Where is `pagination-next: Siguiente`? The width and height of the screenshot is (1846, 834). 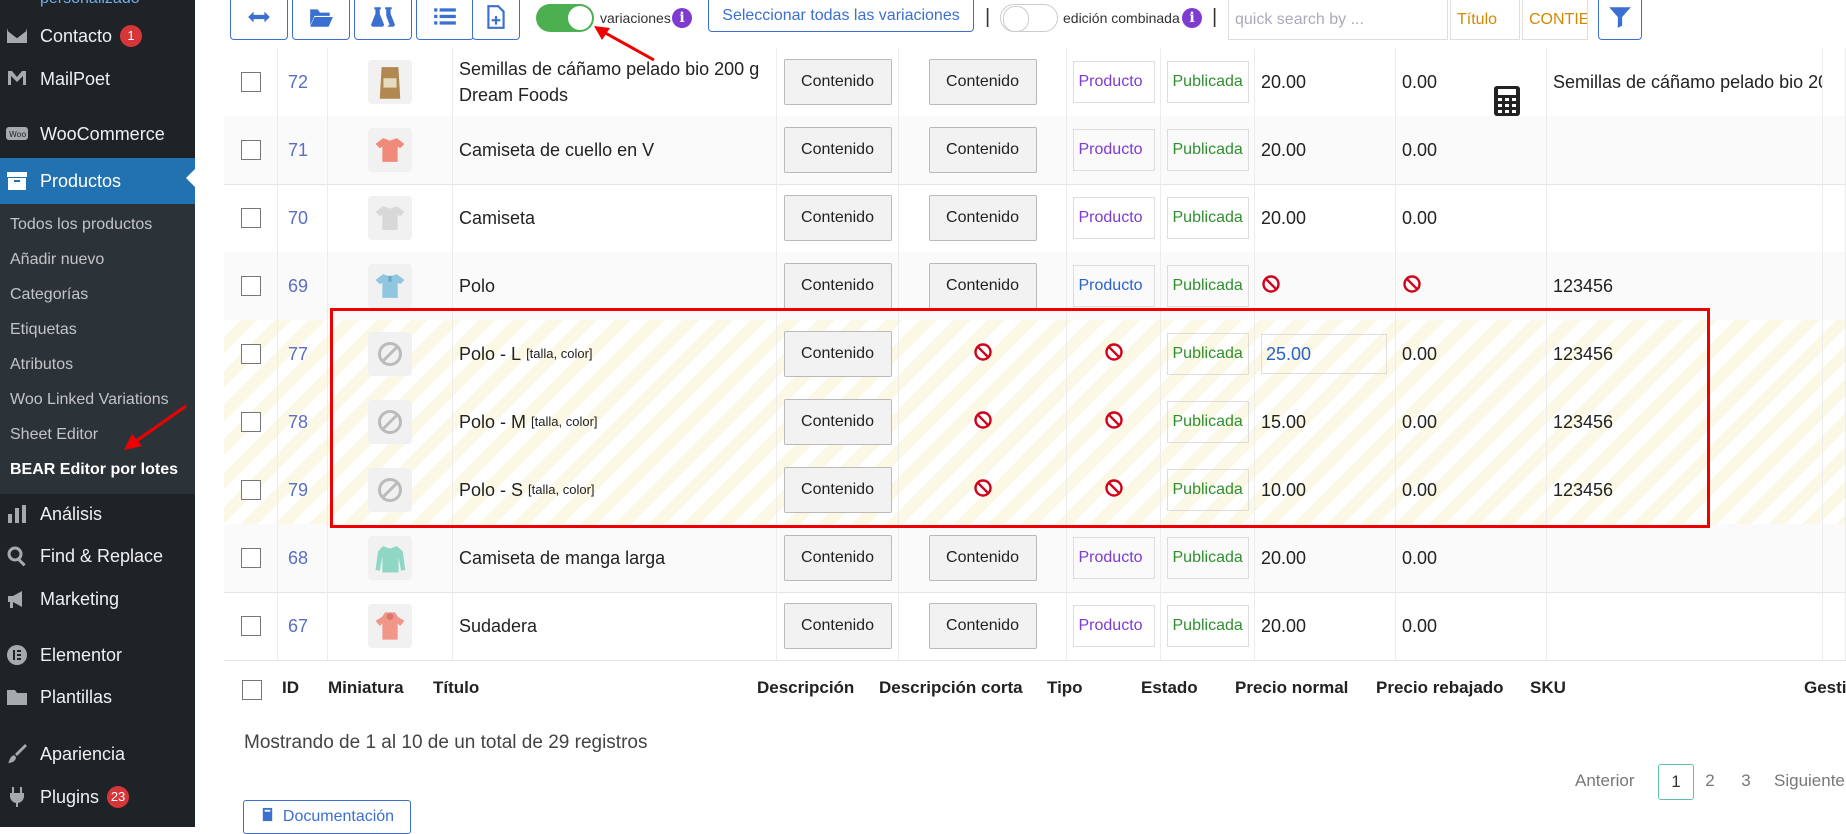
pagination-next: Siguiente is located at coordinates (1809, 781).